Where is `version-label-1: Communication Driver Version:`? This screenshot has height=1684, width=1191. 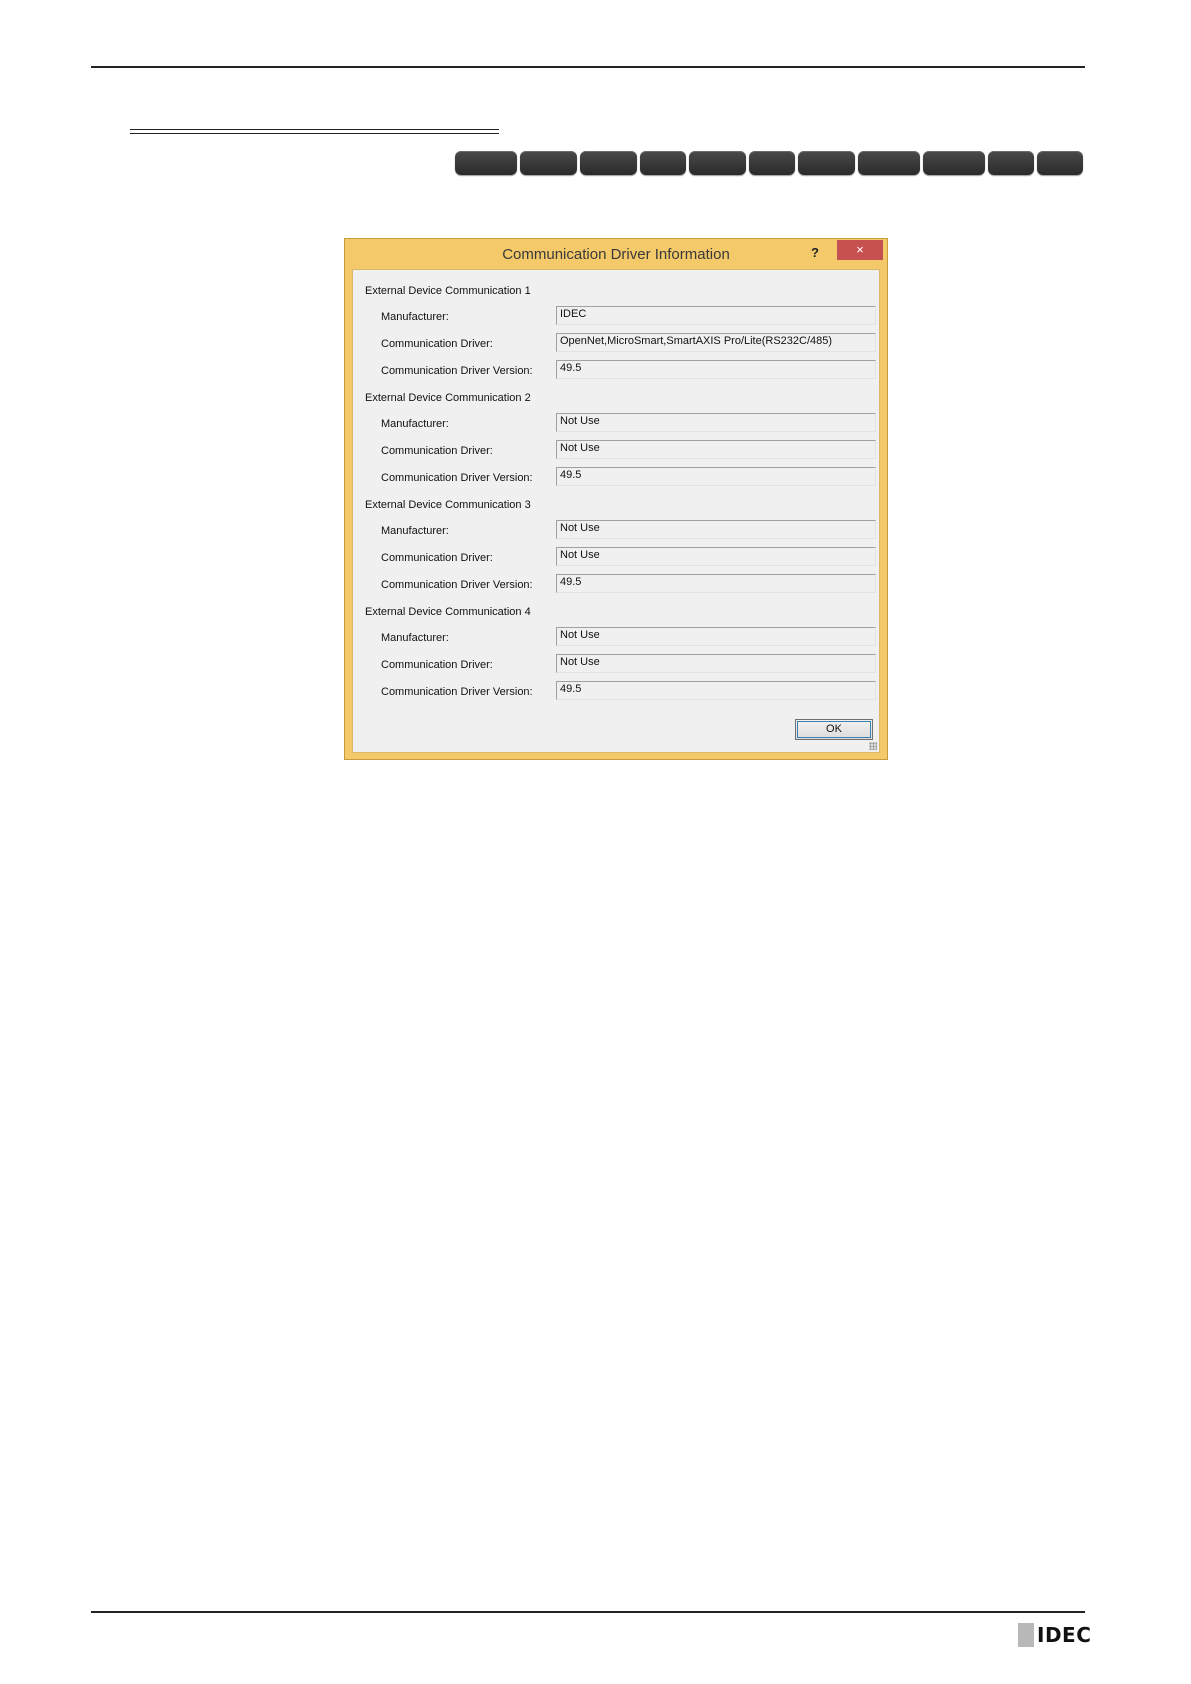 version-label-1: Communication Driver Version: is located at coordinates (457, 371).